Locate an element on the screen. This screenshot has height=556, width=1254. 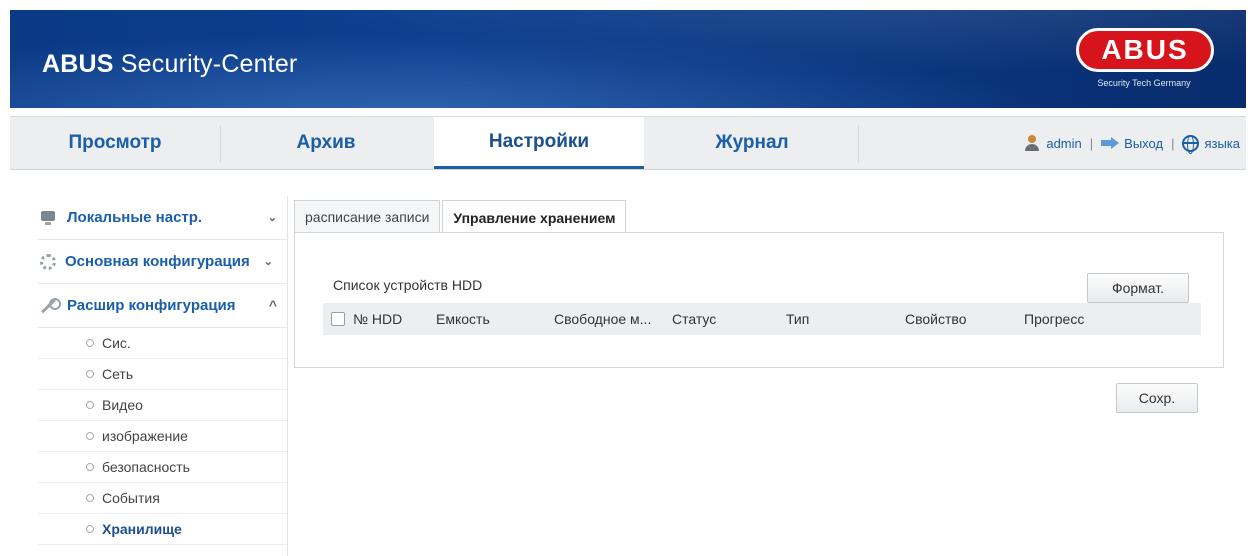
user-name: admin is located at coordinates (1063, 143).